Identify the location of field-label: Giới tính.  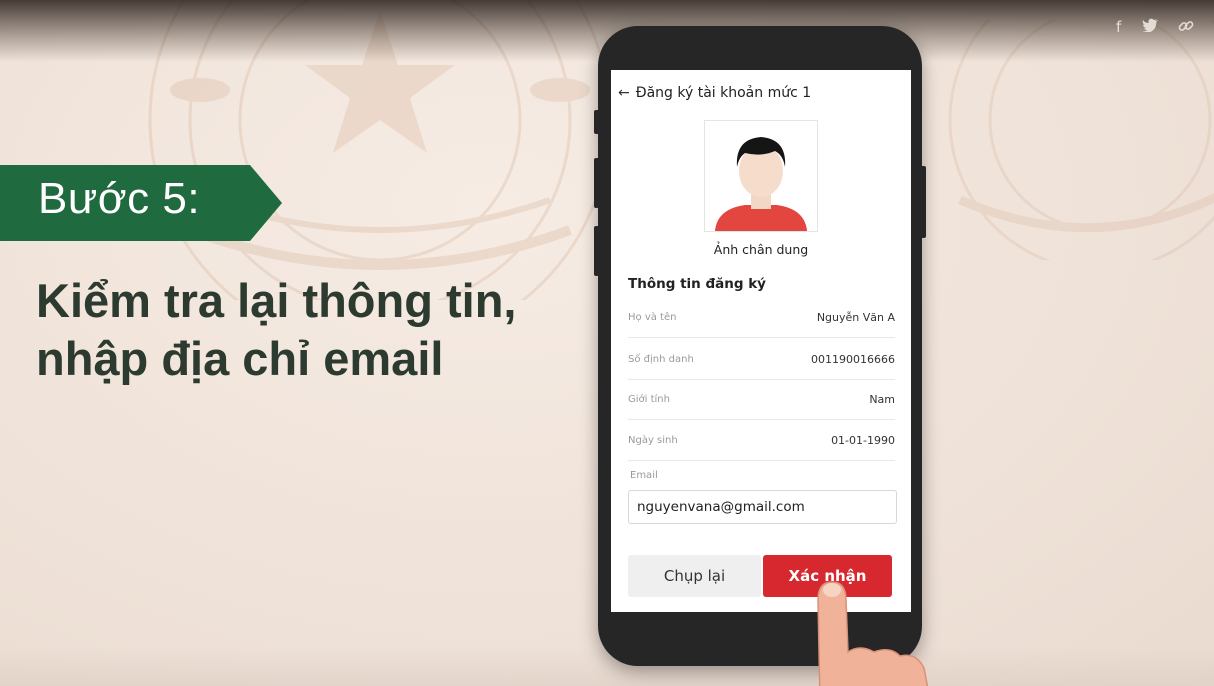
(649, 399).